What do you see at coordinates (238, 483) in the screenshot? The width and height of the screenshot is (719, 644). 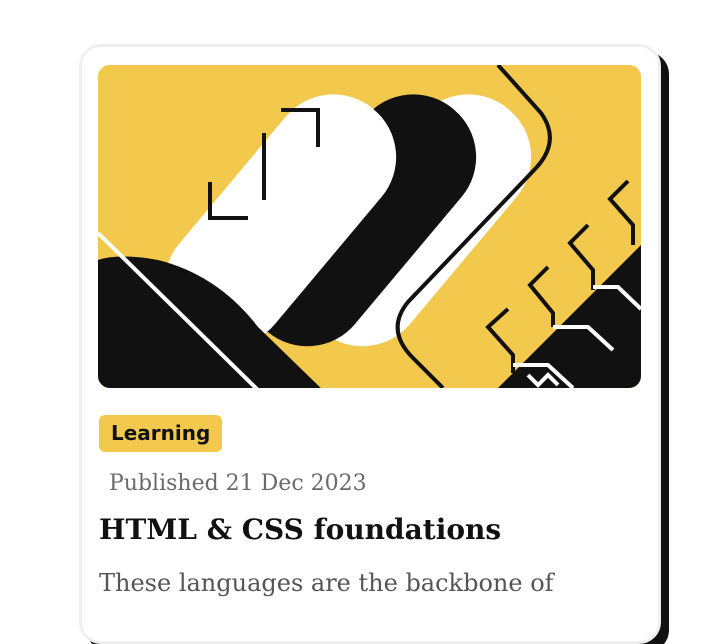 I see `published-date: Published 21 Dec 2023` at bounding box center [238, 483].